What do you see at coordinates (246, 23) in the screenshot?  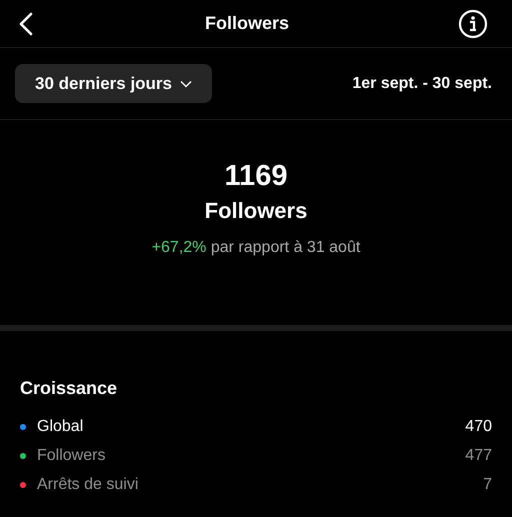 I see `screen-title: Followers` at bounding box center [246, 23].